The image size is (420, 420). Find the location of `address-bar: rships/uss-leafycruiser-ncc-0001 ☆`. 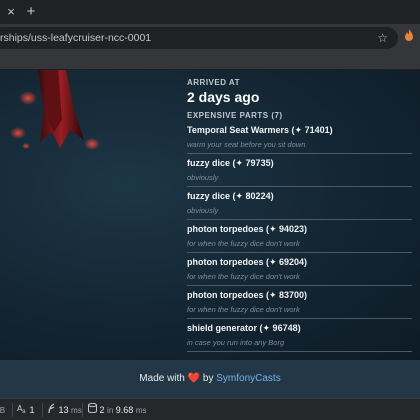

address-bar: rships/uss-leafycruiser-ncc-0001 ☆ is located at coordinates (199, 38).